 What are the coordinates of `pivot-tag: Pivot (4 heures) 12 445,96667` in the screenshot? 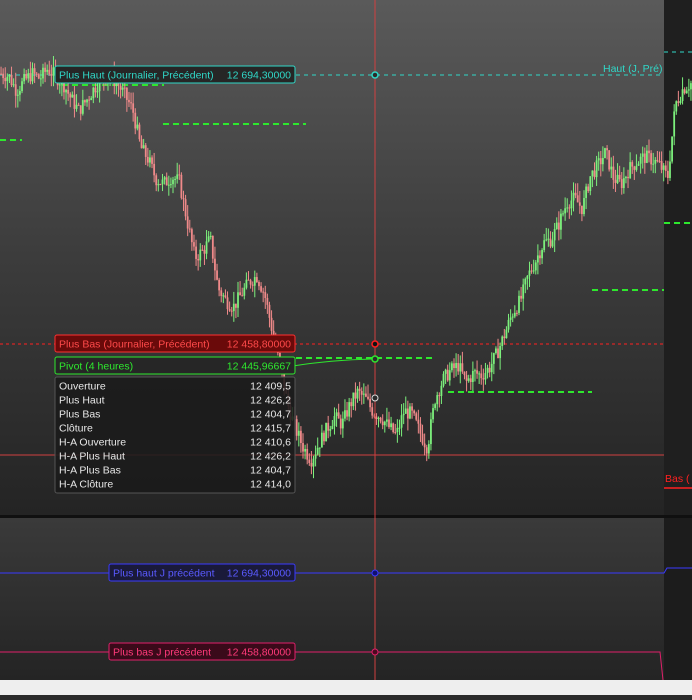 It's located at (175, 365).